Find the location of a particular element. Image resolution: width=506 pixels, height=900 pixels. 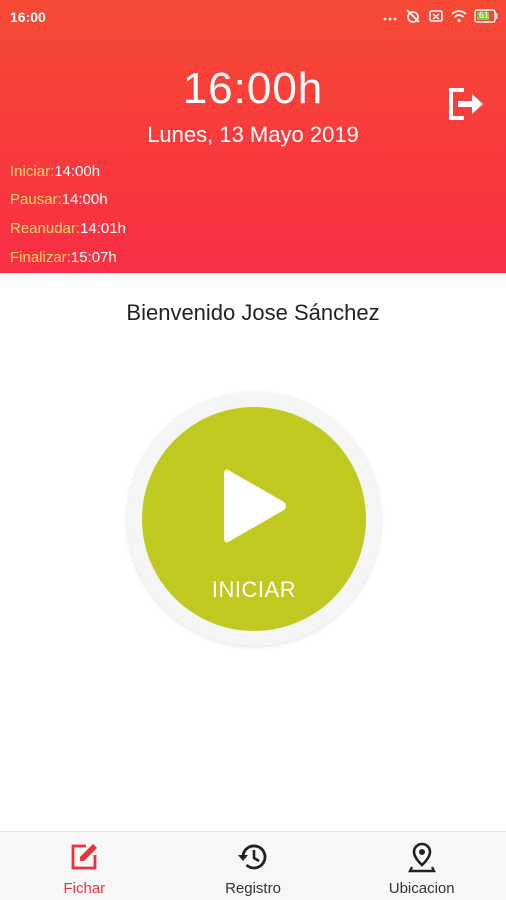

log-finalizar: Finalizar:15:07h is located at coordinates (63, 257).